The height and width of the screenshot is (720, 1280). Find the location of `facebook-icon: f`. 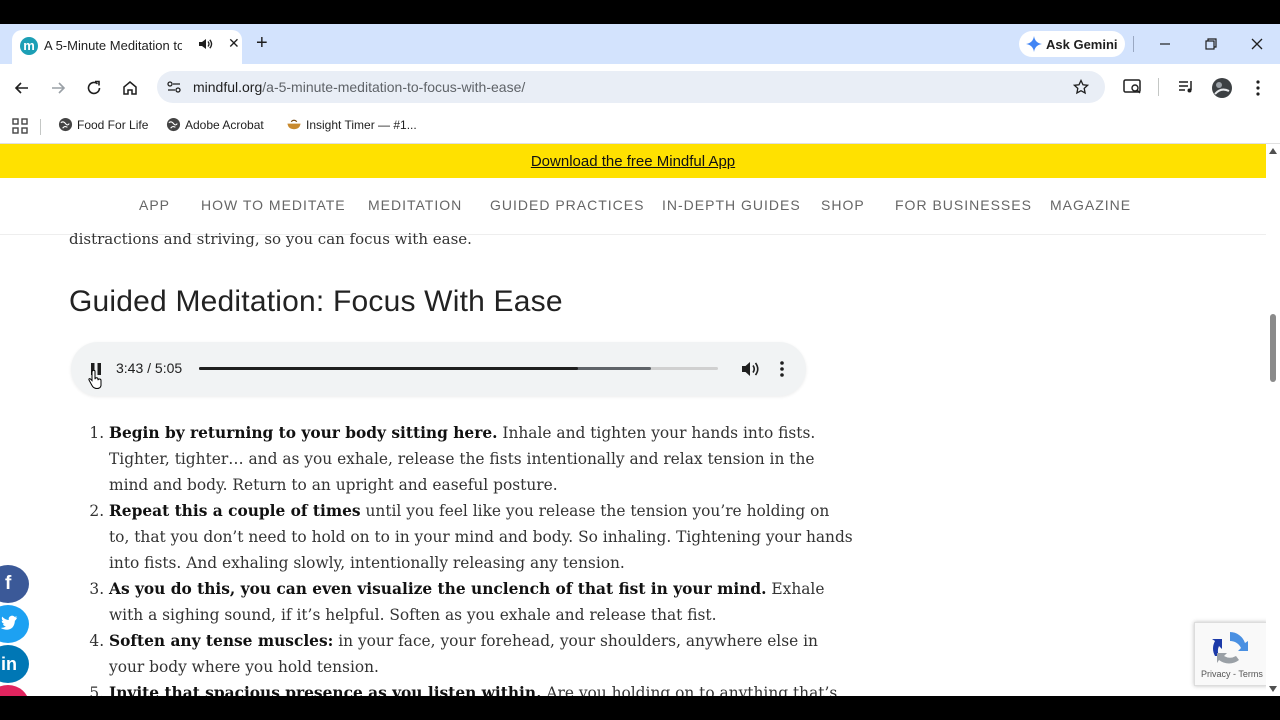

facebook-icon: f is located at coordinates (8, 583).